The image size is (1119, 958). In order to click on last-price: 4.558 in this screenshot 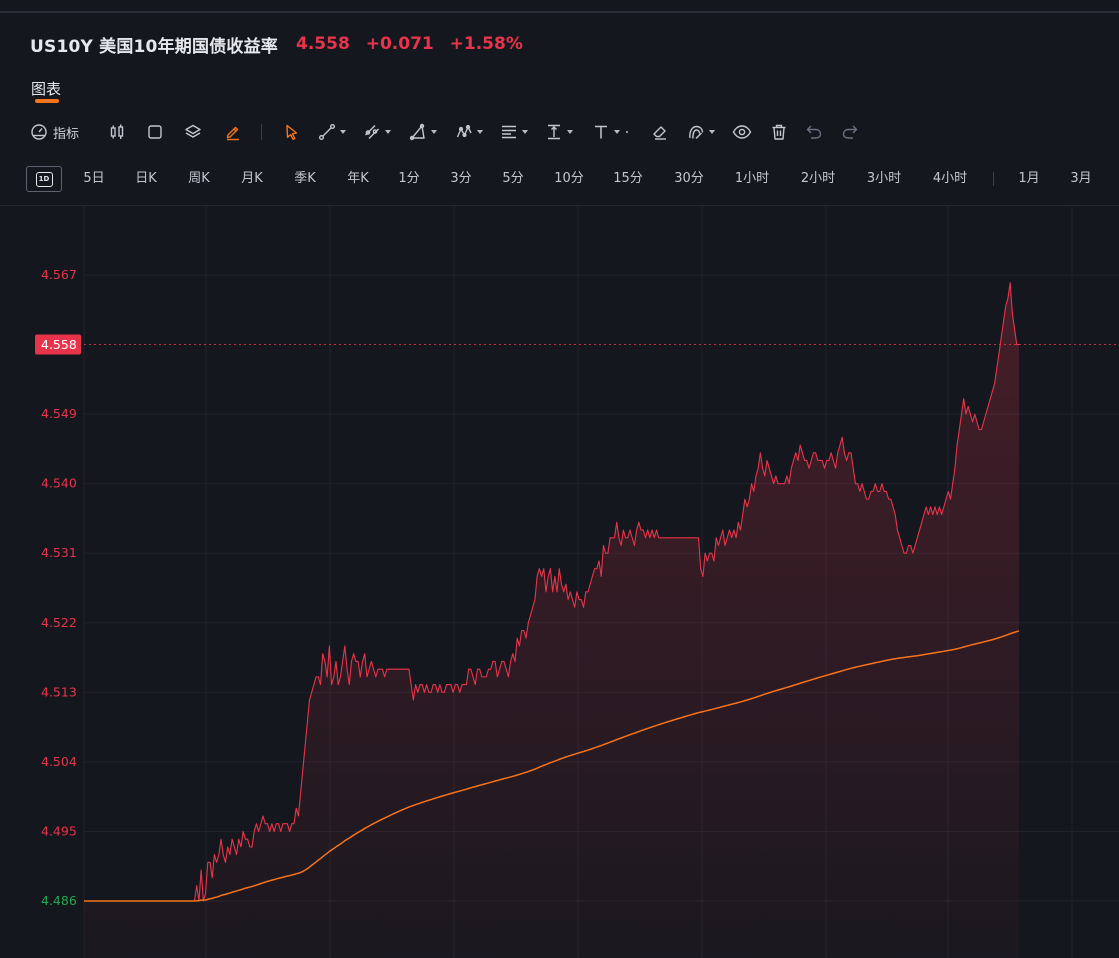, I will do `click(323, 44)`.